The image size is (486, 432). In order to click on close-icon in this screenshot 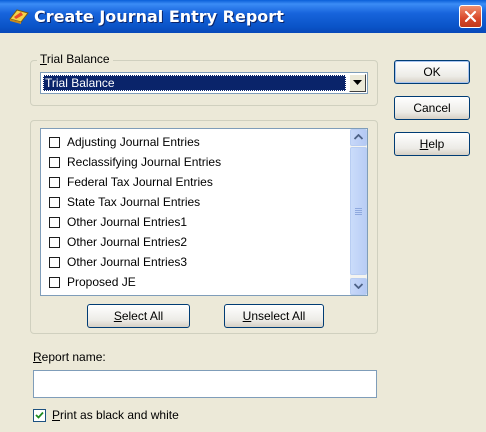, I will do `click(470, 16)`.